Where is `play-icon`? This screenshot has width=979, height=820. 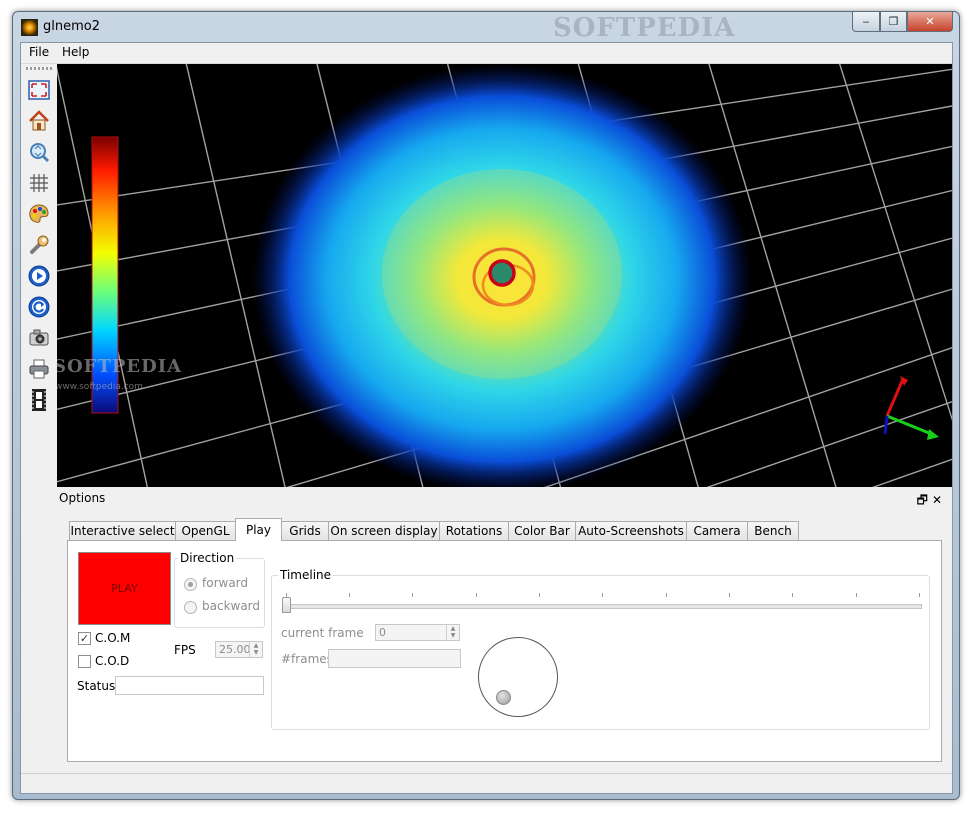
play-icon is located at coordinates (39, 276).